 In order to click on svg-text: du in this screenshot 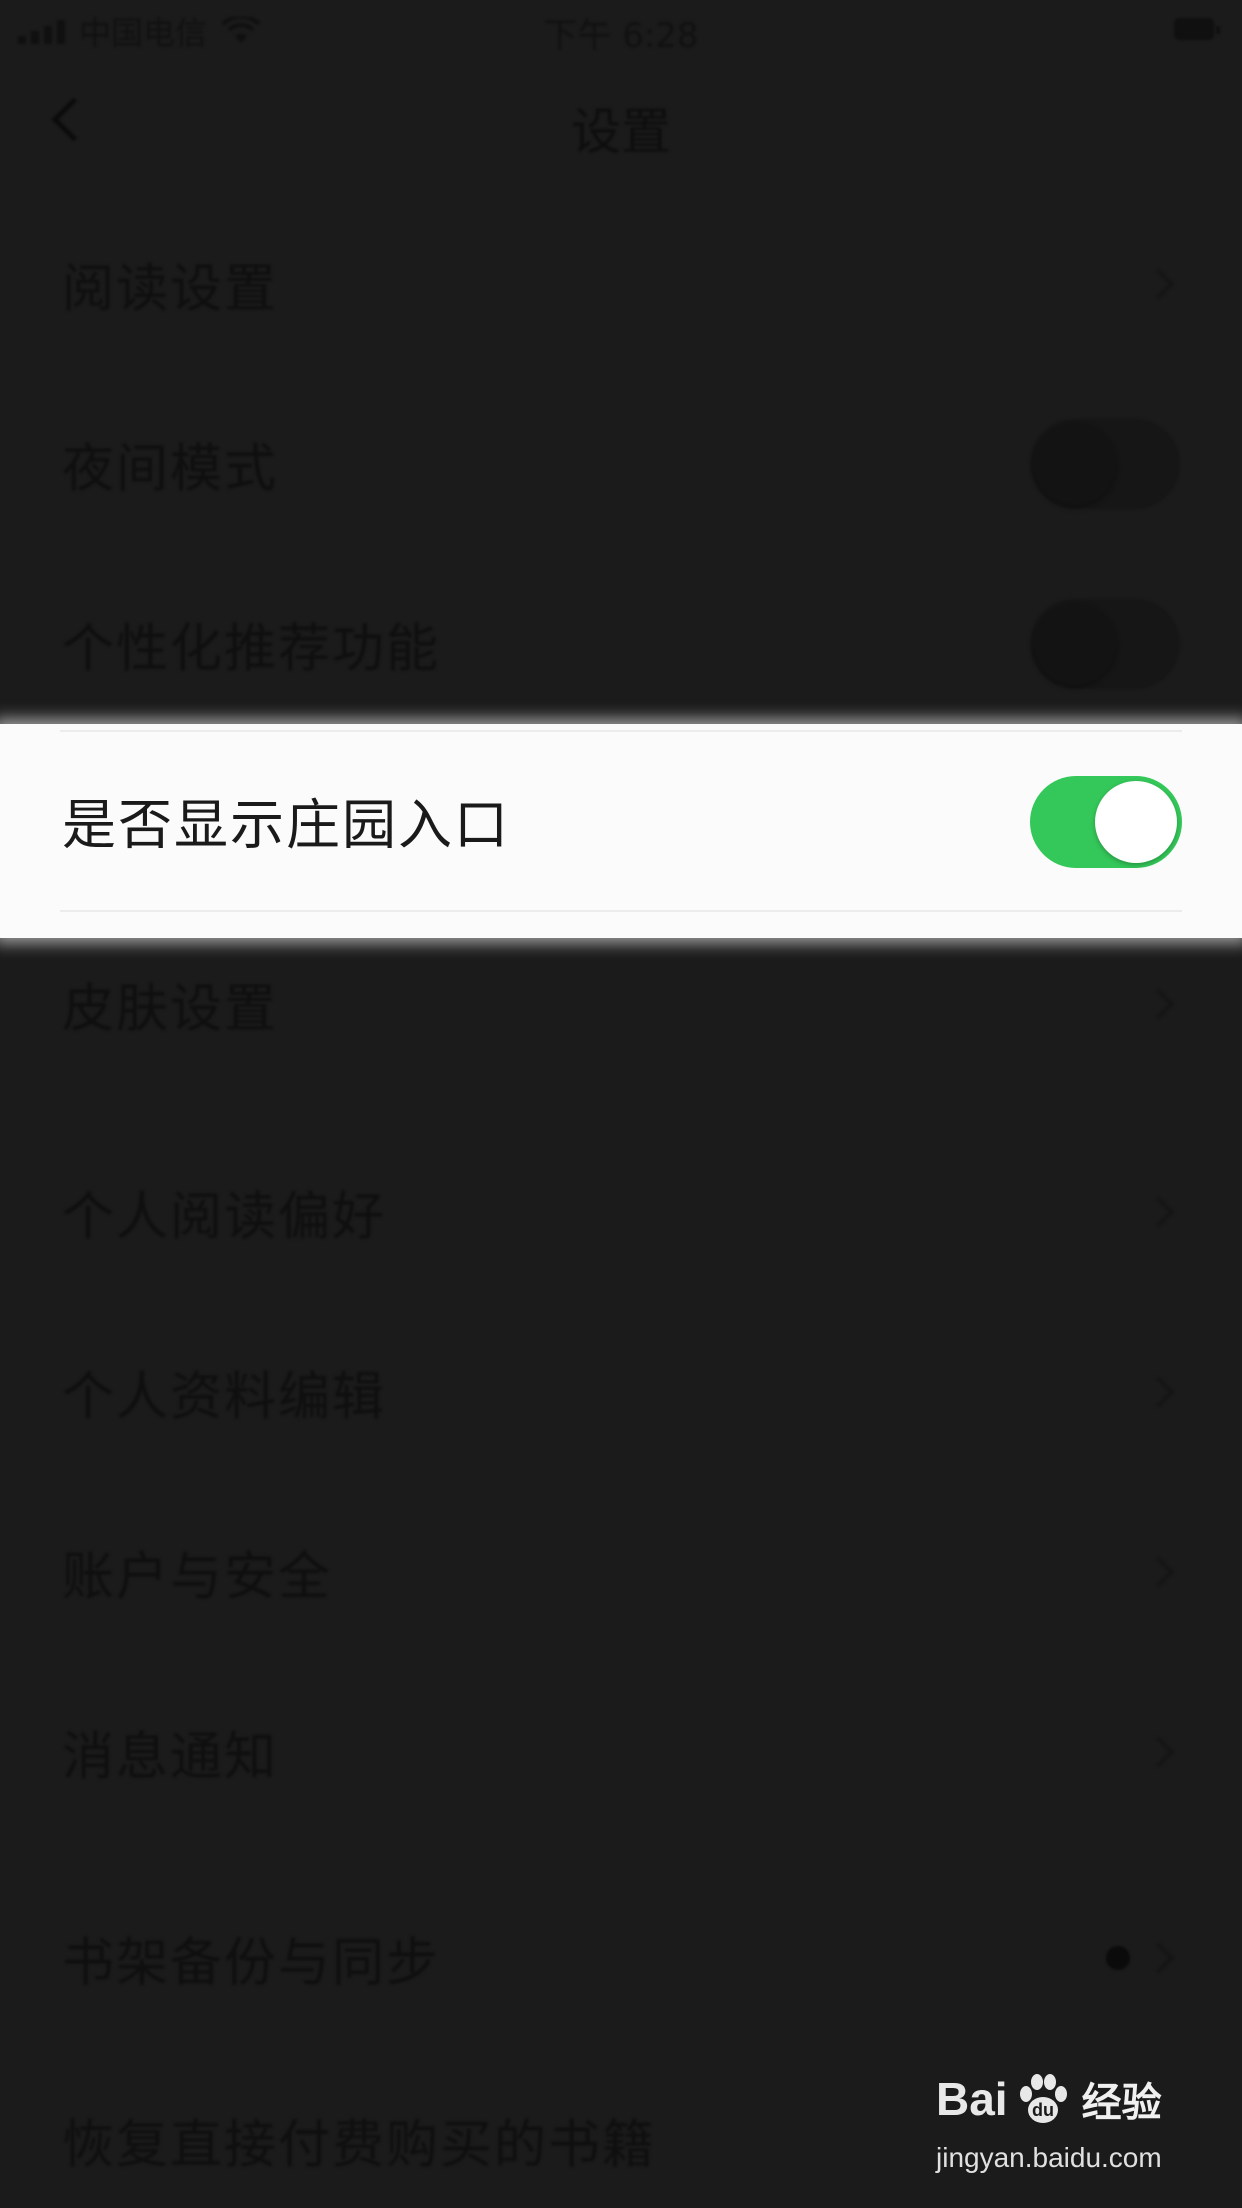, I will do `click(1043, 2110)`.